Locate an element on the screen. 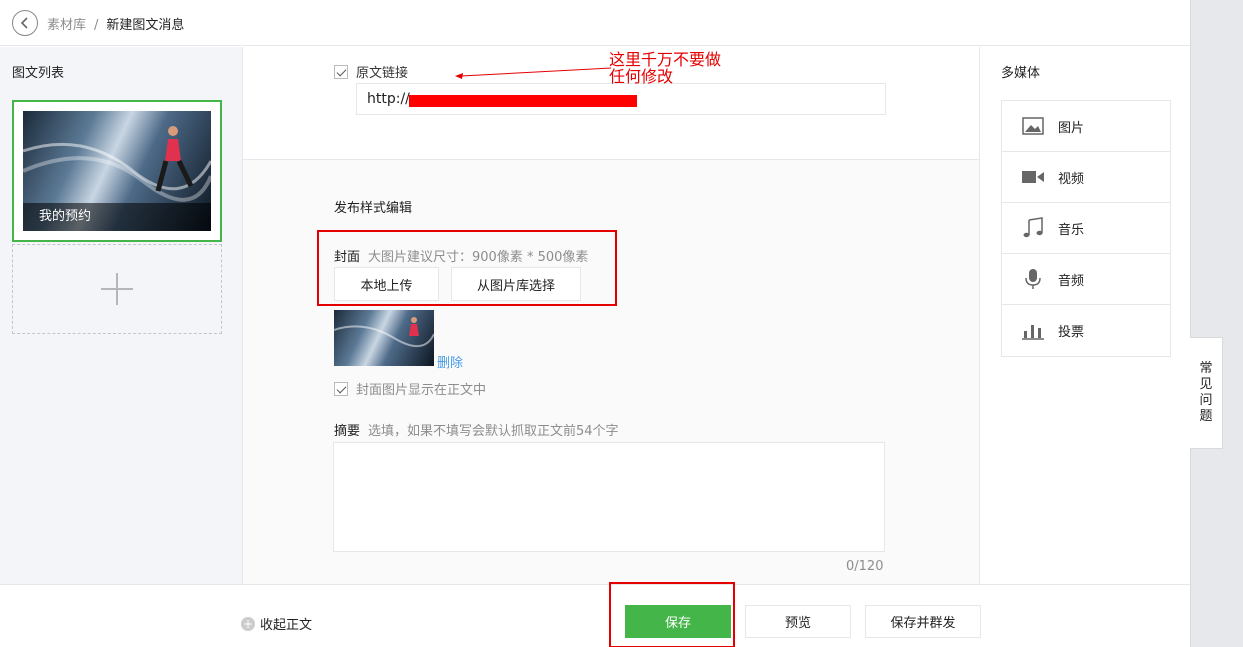 The image size is (1243, 647). back-button is located at coordinates (25, 23).